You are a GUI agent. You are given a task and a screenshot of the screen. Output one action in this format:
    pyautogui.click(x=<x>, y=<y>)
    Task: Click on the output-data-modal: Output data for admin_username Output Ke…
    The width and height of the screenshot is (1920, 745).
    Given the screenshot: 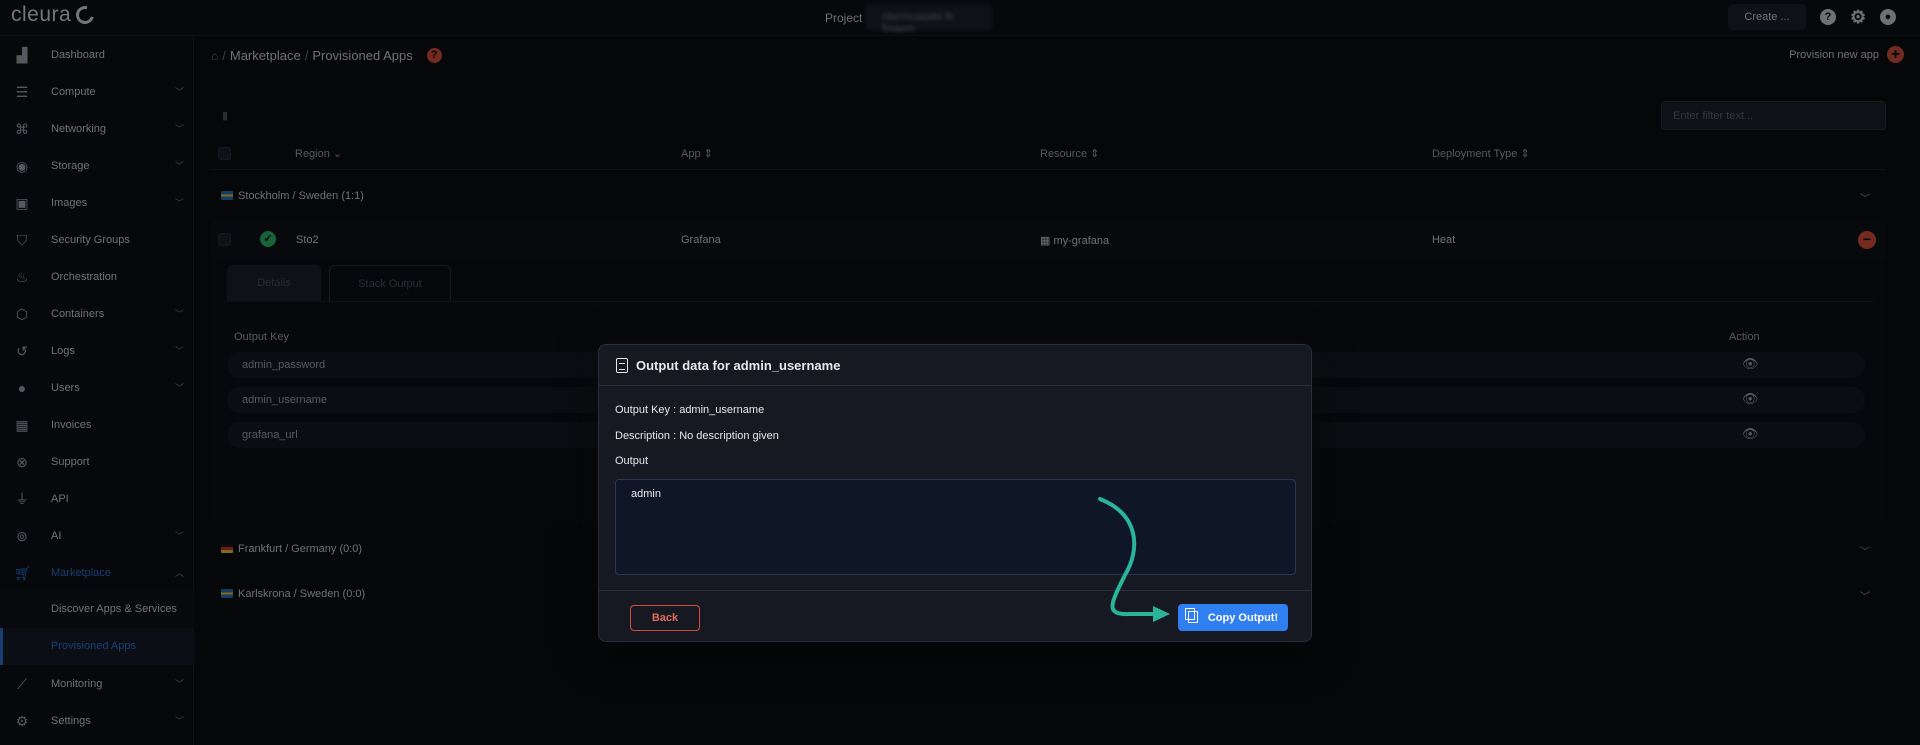 What is the action you would take?
    pyautogui.click(x=955, y=493)
    